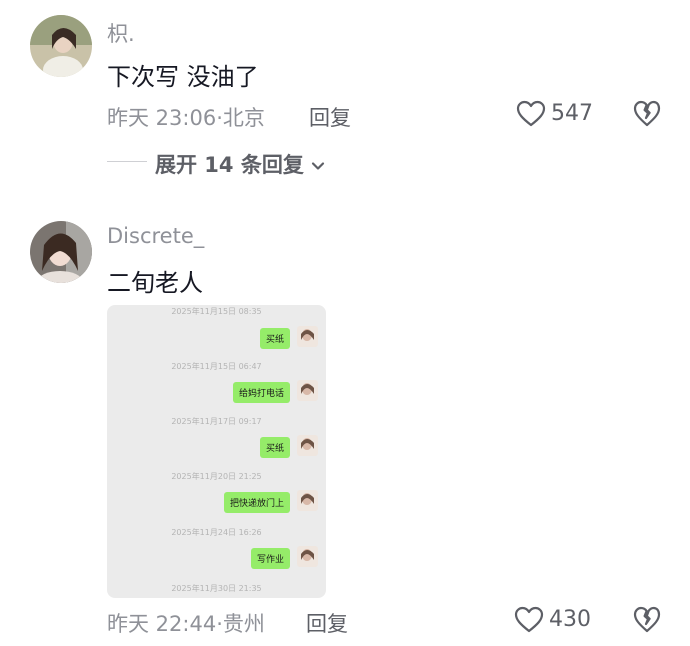 The image size is (690, 646). I want to click on chat-bubble: 把快递放门上, so click(256, 502).